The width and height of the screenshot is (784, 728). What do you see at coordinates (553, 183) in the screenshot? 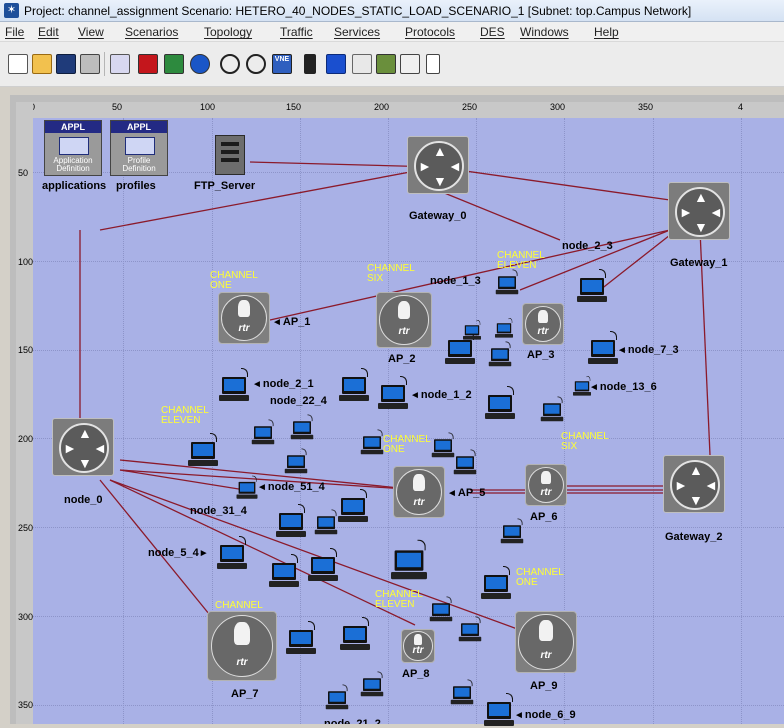
I see `link-gateway0-gateway1` at bounding box center [553, 183].